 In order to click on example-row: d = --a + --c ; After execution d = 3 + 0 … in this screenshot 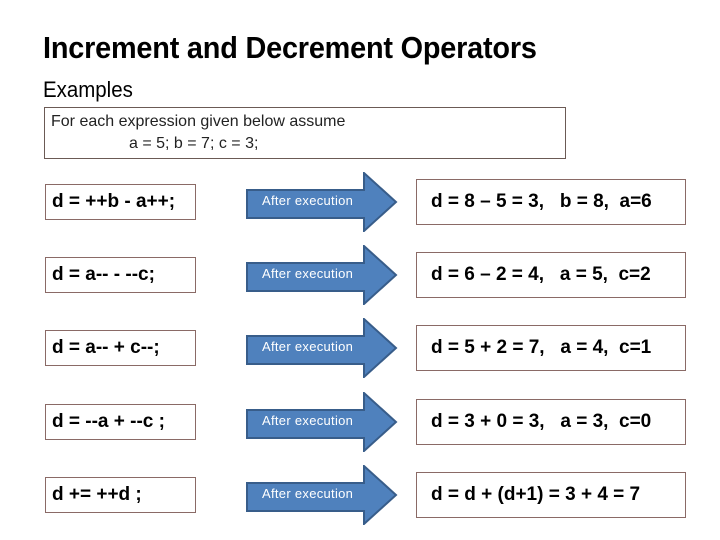, I will do `click(360, 422)`.